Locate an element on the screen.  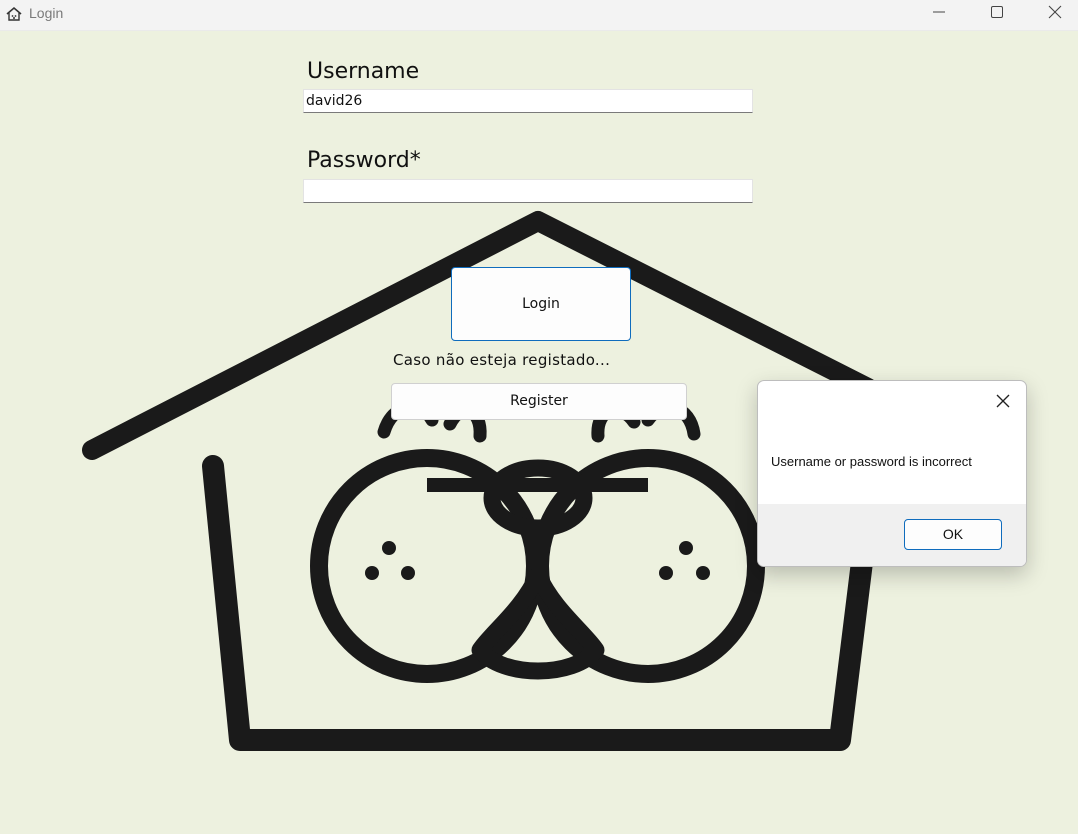
register-button: Register is located at coordinates (539, 401).